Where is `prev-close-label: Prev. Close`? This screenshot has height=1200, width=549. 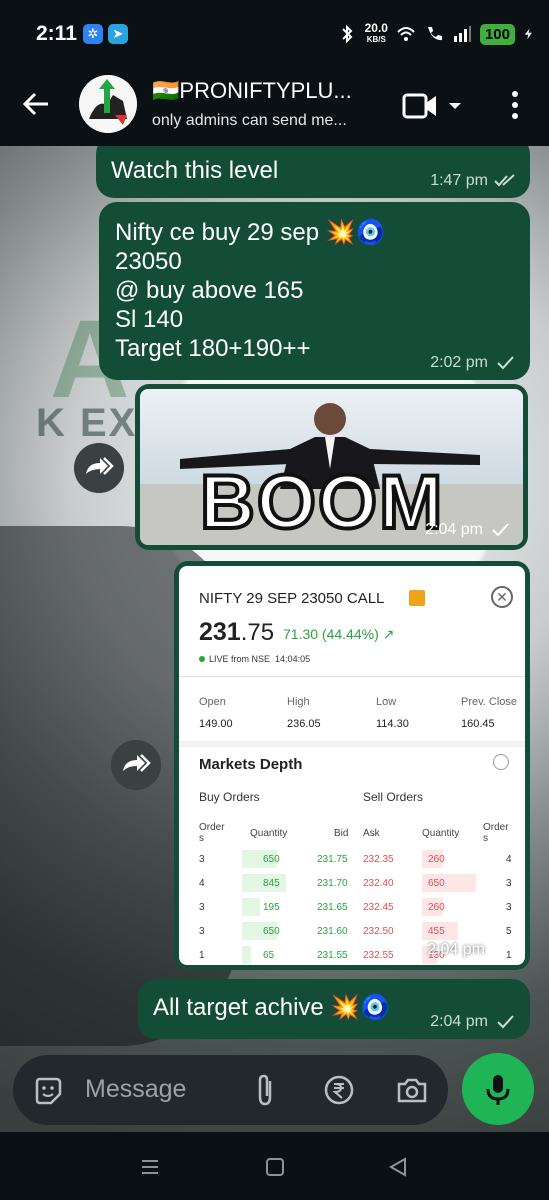 prev-close-label: Prev. Close is located at coordinates (489, 702).